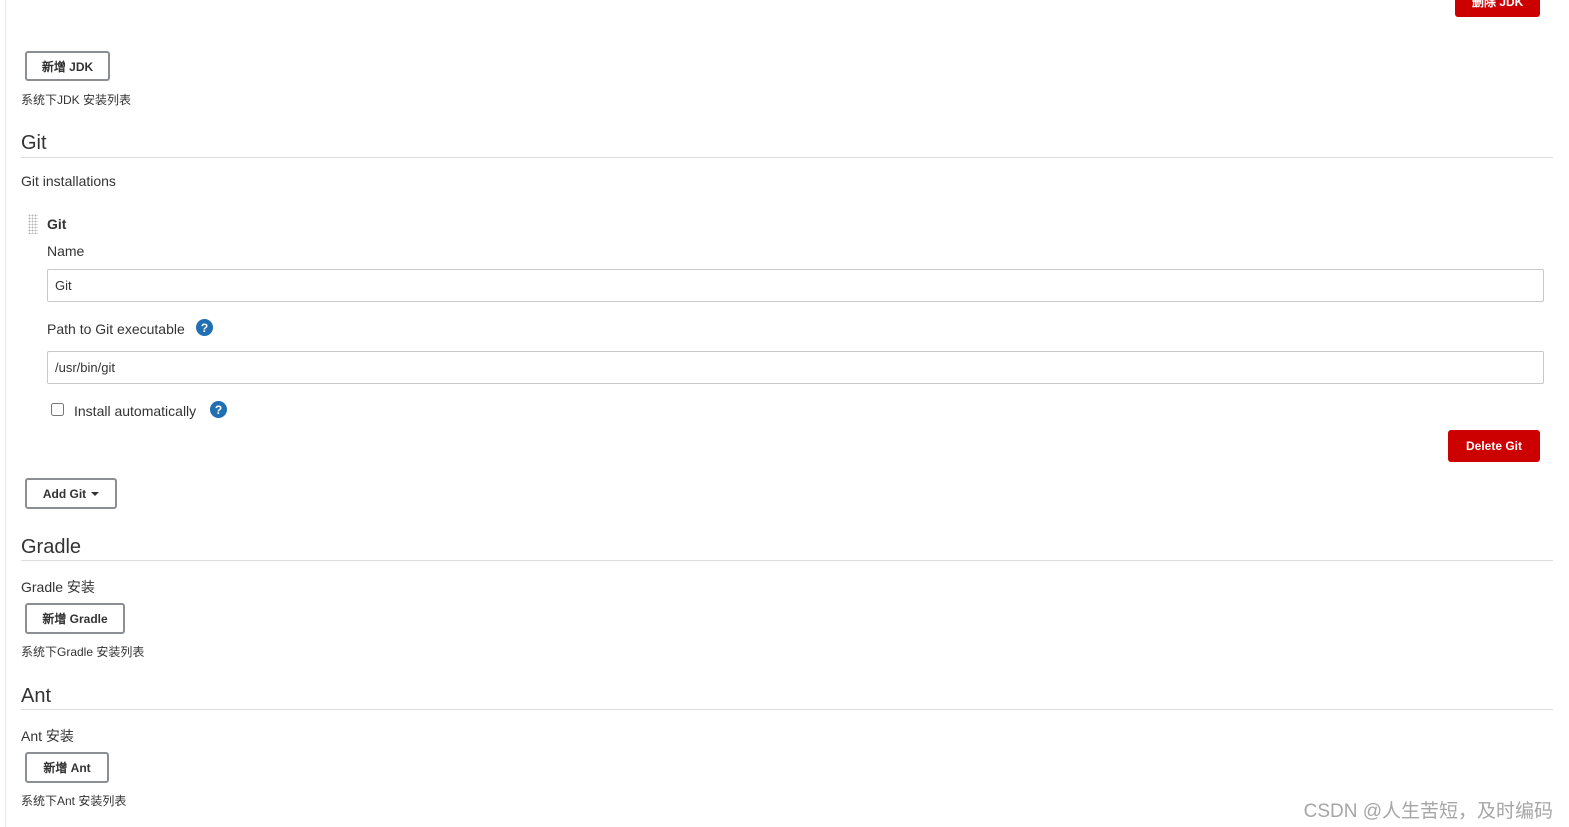 The image size is (1569, 827). I want to click on caret-down-icon, so click(95, 494).